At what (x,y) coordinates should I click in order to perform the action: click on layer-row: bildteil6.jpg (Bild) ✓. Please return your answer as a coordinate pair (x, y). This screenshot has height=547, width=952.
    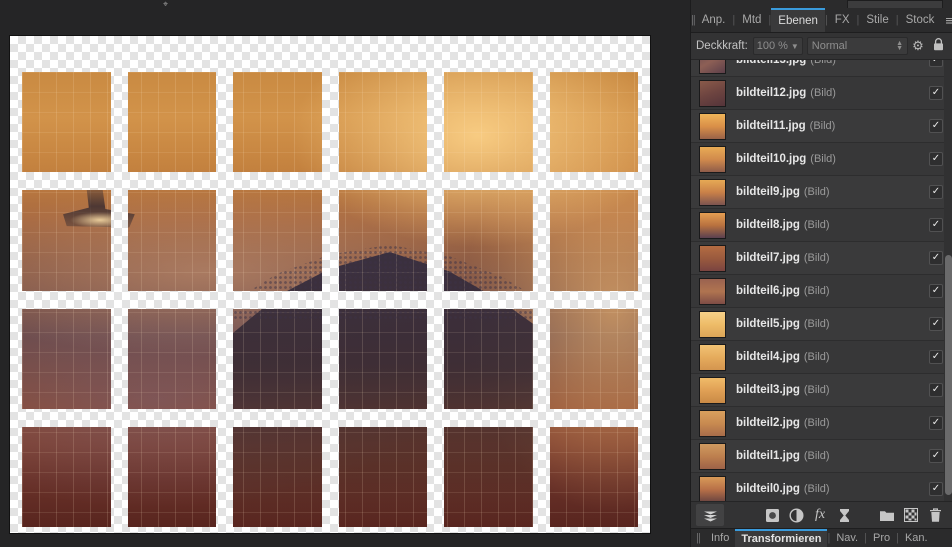
    Looking at the image, I should click on (821, 291).